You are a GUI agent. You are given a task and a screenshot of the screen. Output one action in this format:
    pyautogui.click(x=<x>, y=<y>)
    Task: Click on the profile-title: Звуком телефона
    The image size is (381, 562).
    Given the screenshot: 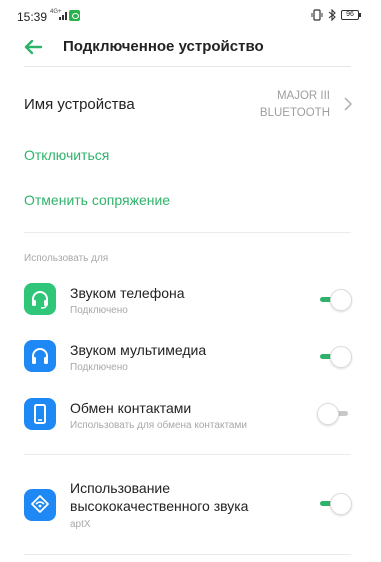 What is the action you would take?
    pyautogui.click(x=127, y=293)
    